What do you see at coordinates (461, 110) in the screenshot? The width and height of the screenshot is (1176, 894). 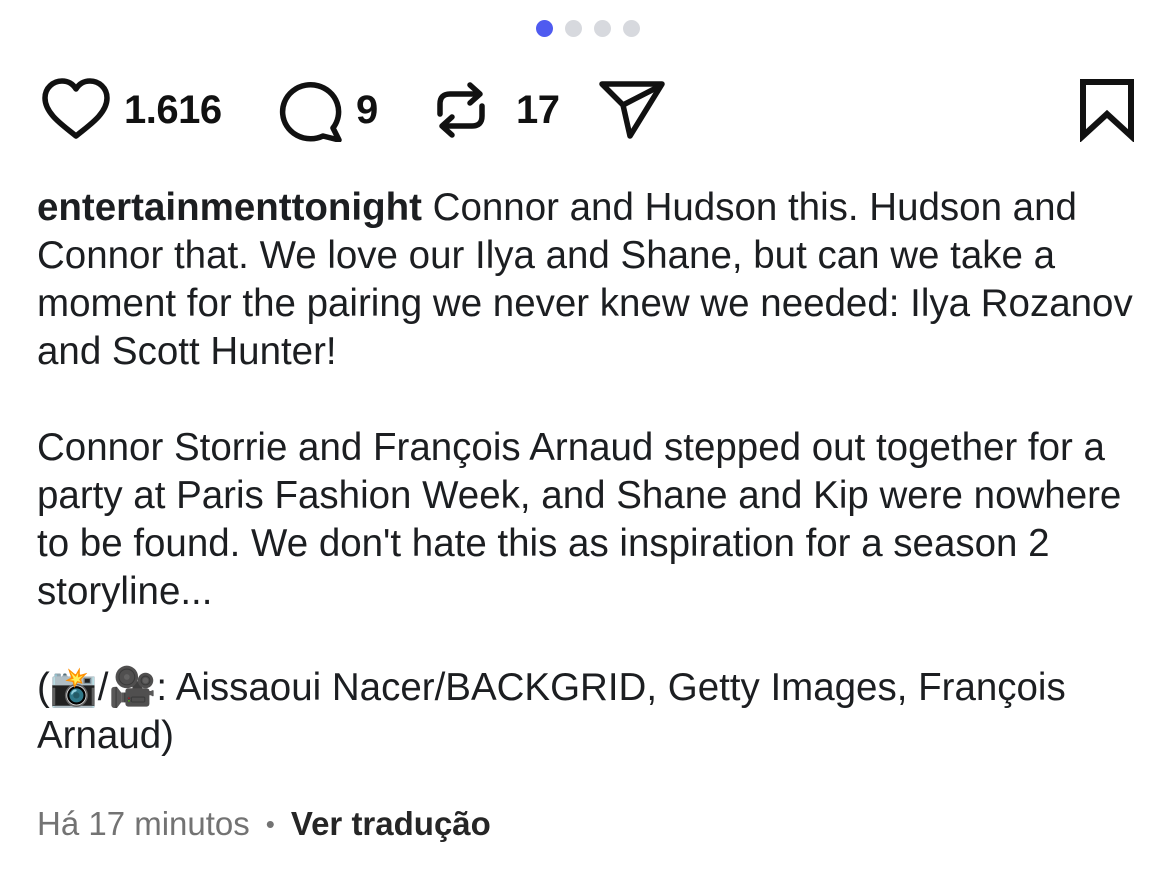 I see `repost-icon` at bounding box center [461, 110].